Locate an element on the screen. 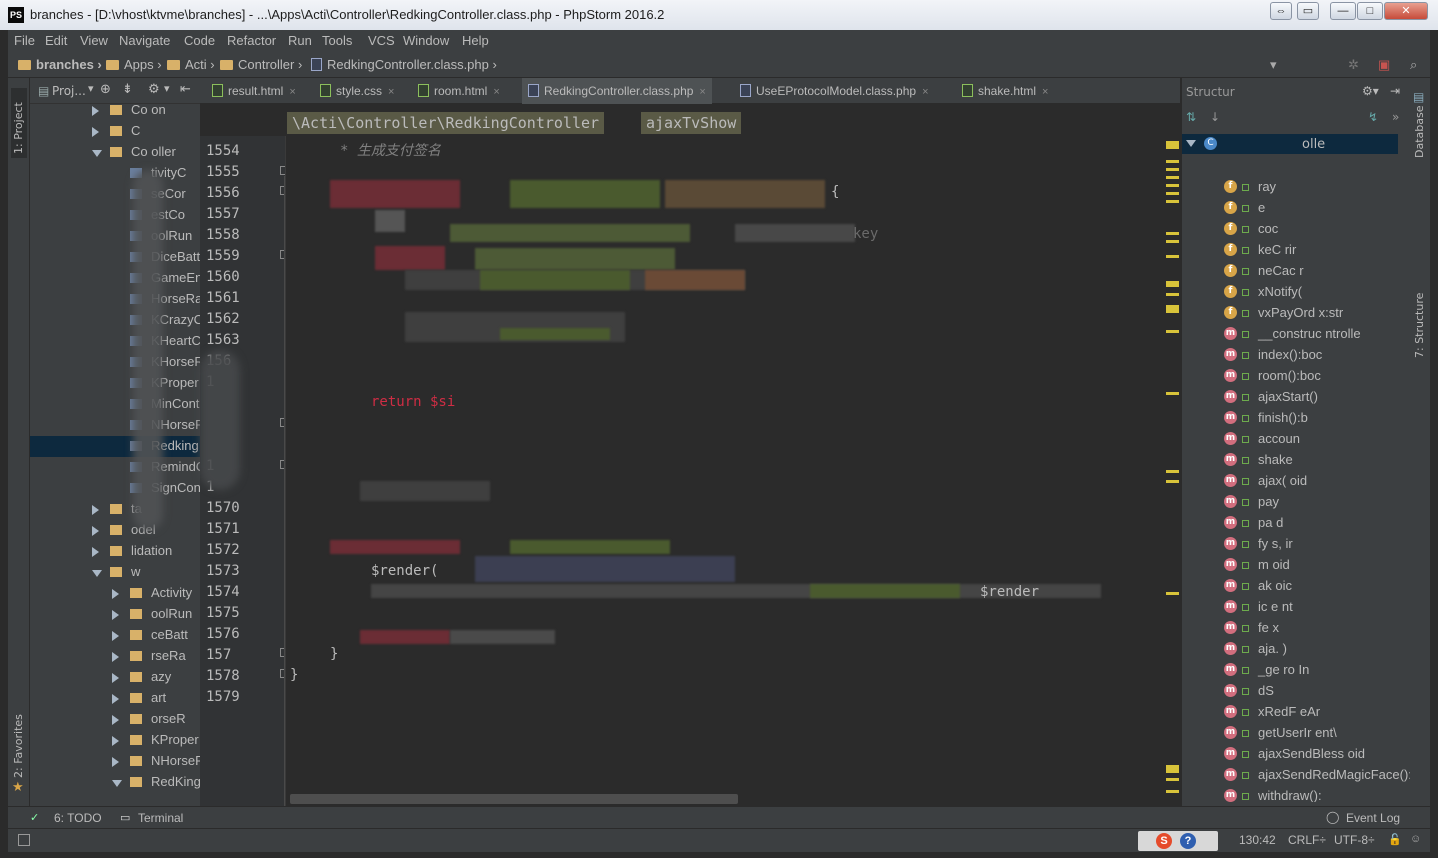  settings-gear-icon: ⚙▾ is located at coordinates (1370, 91).